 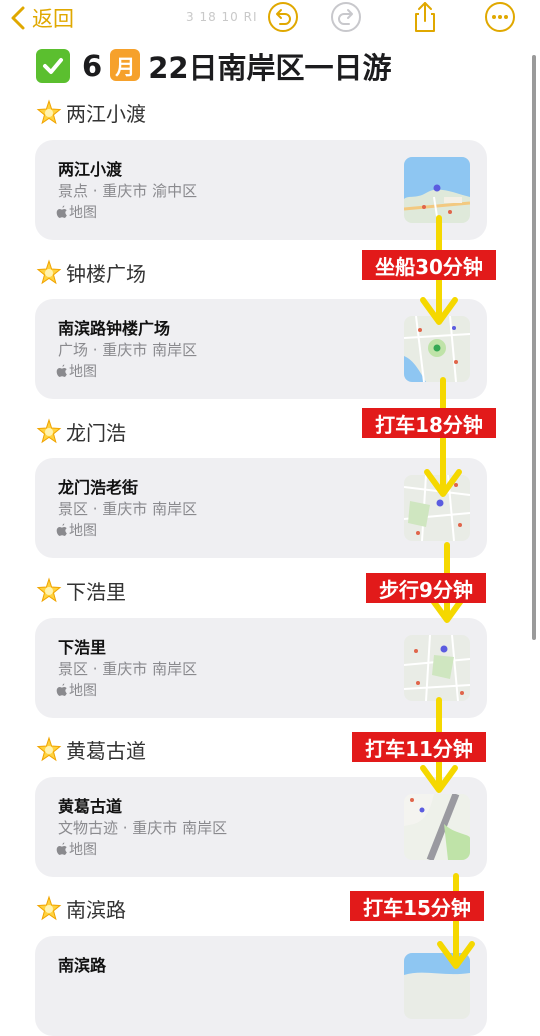 What do you see at coordinates (261, 668) in the screenshot?
I see `location-card: 下浩里 景区 · 重庆市 南岸区 地图` at bounding box center [261, 668].